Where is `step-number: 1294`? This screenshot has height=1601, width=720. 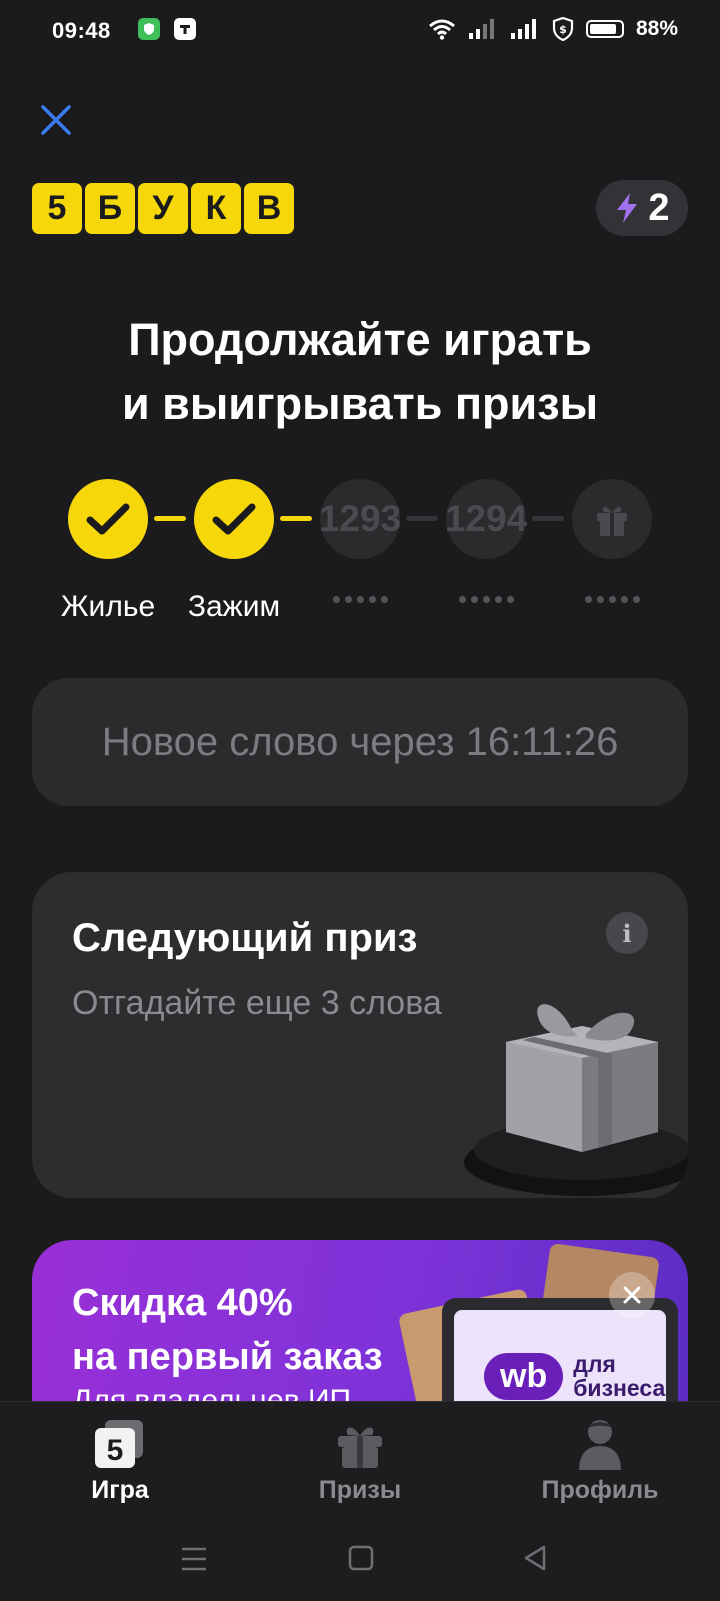 step-number: 1294 is located at coordinates (486, 518).